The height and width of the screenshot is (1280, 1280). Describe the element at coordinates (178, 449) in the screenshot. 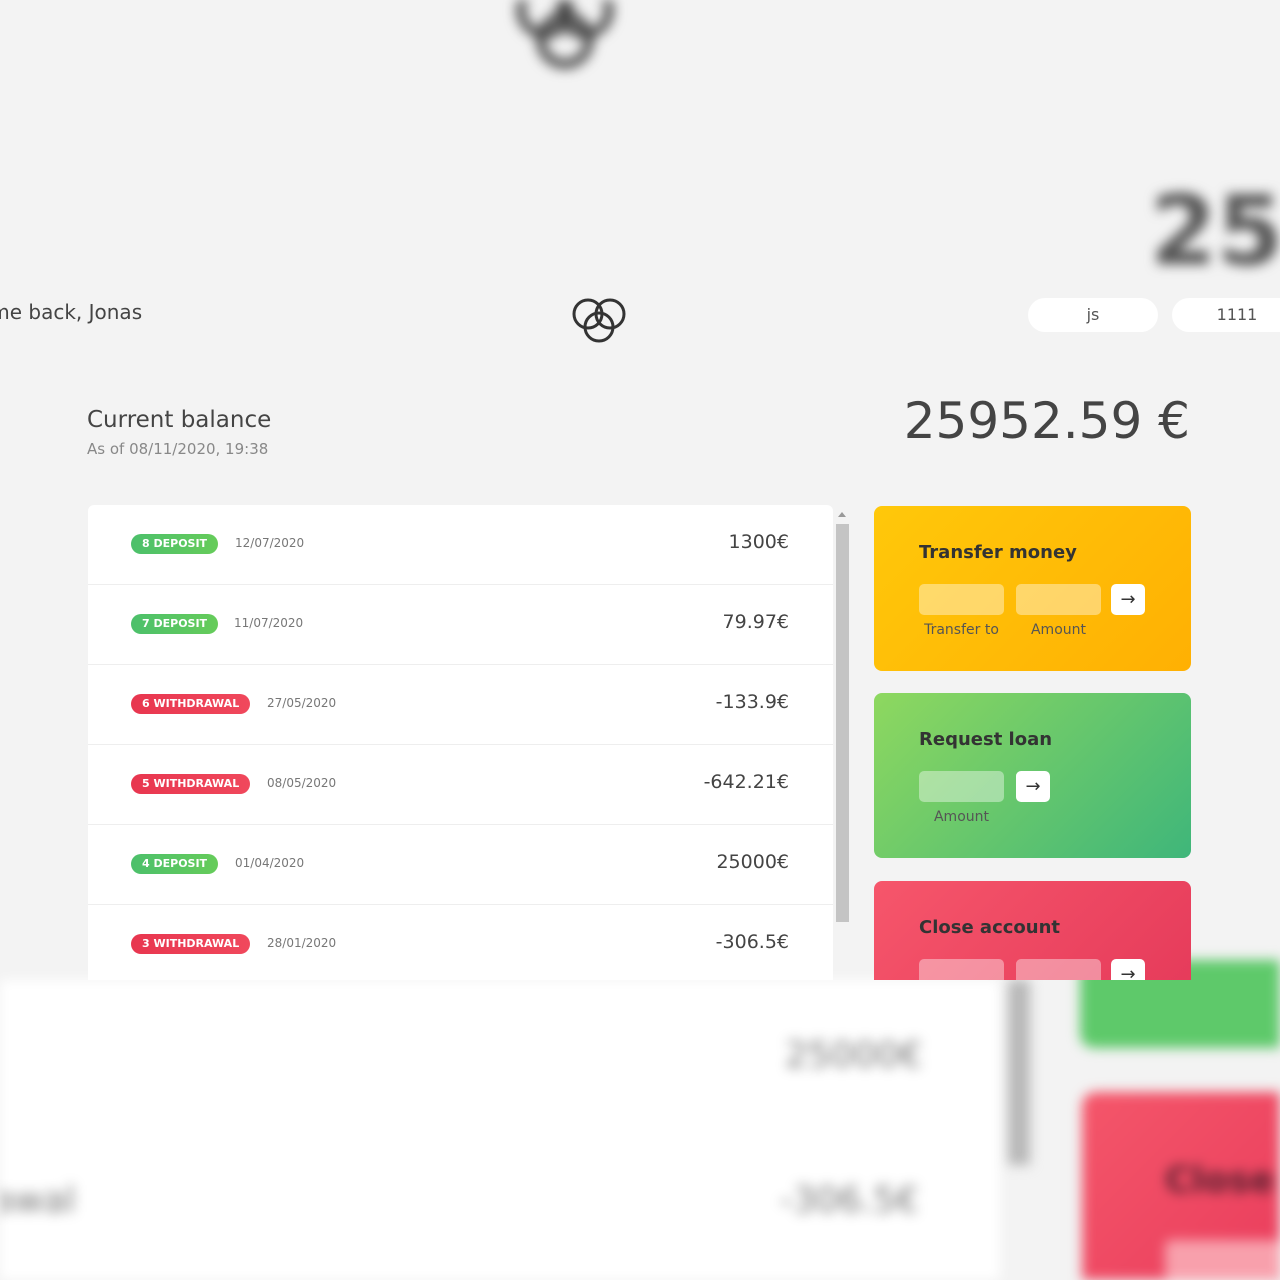

I see `balance-date: As of 08/11/2020, 19:38` at that location.